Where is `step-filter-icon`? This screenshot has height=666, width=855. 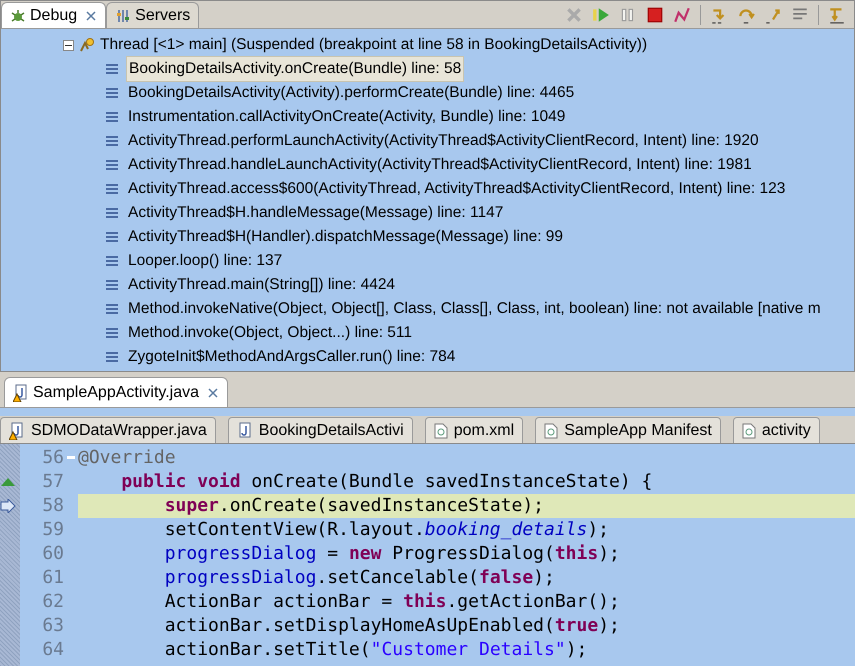 step-filter-icon is located at coordinates (837, 15).